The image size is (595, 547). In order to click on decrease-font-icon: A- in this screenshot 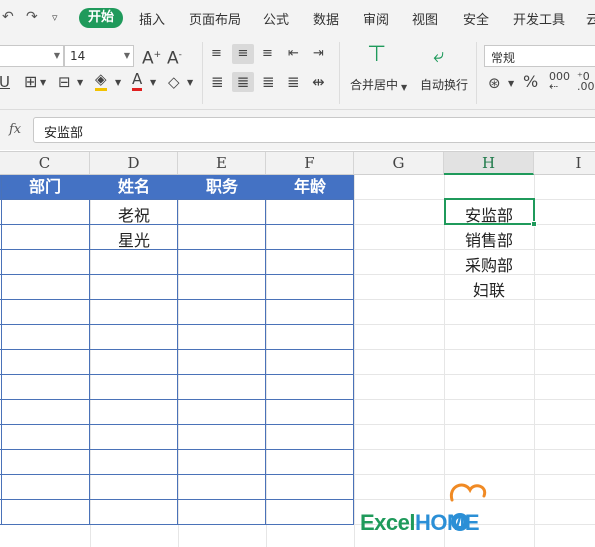, I will do `click(174, 57)`.